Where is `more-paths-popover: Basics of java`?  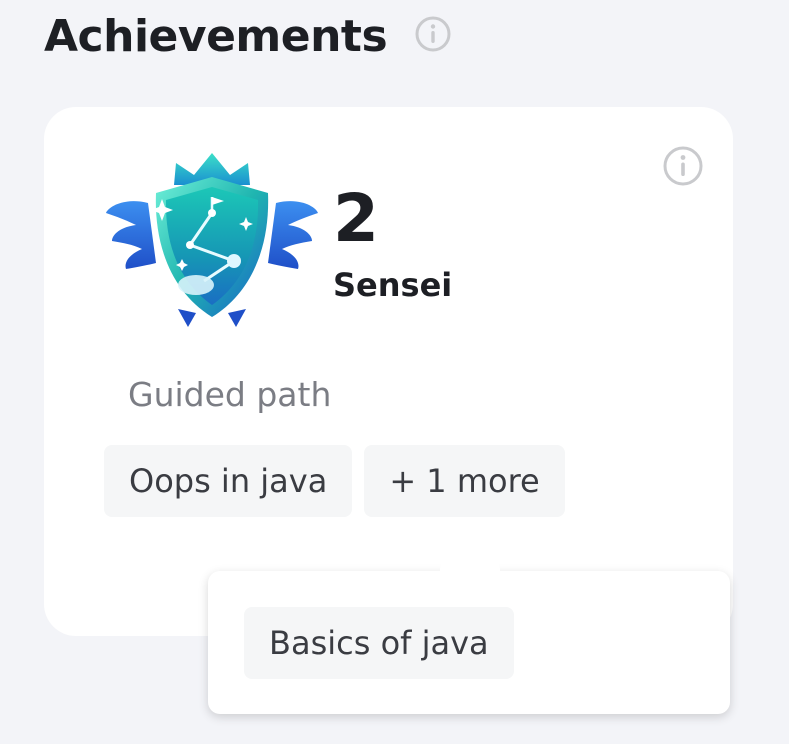 more-paths-popover: Basics of java is located at coordinates (469, 637).